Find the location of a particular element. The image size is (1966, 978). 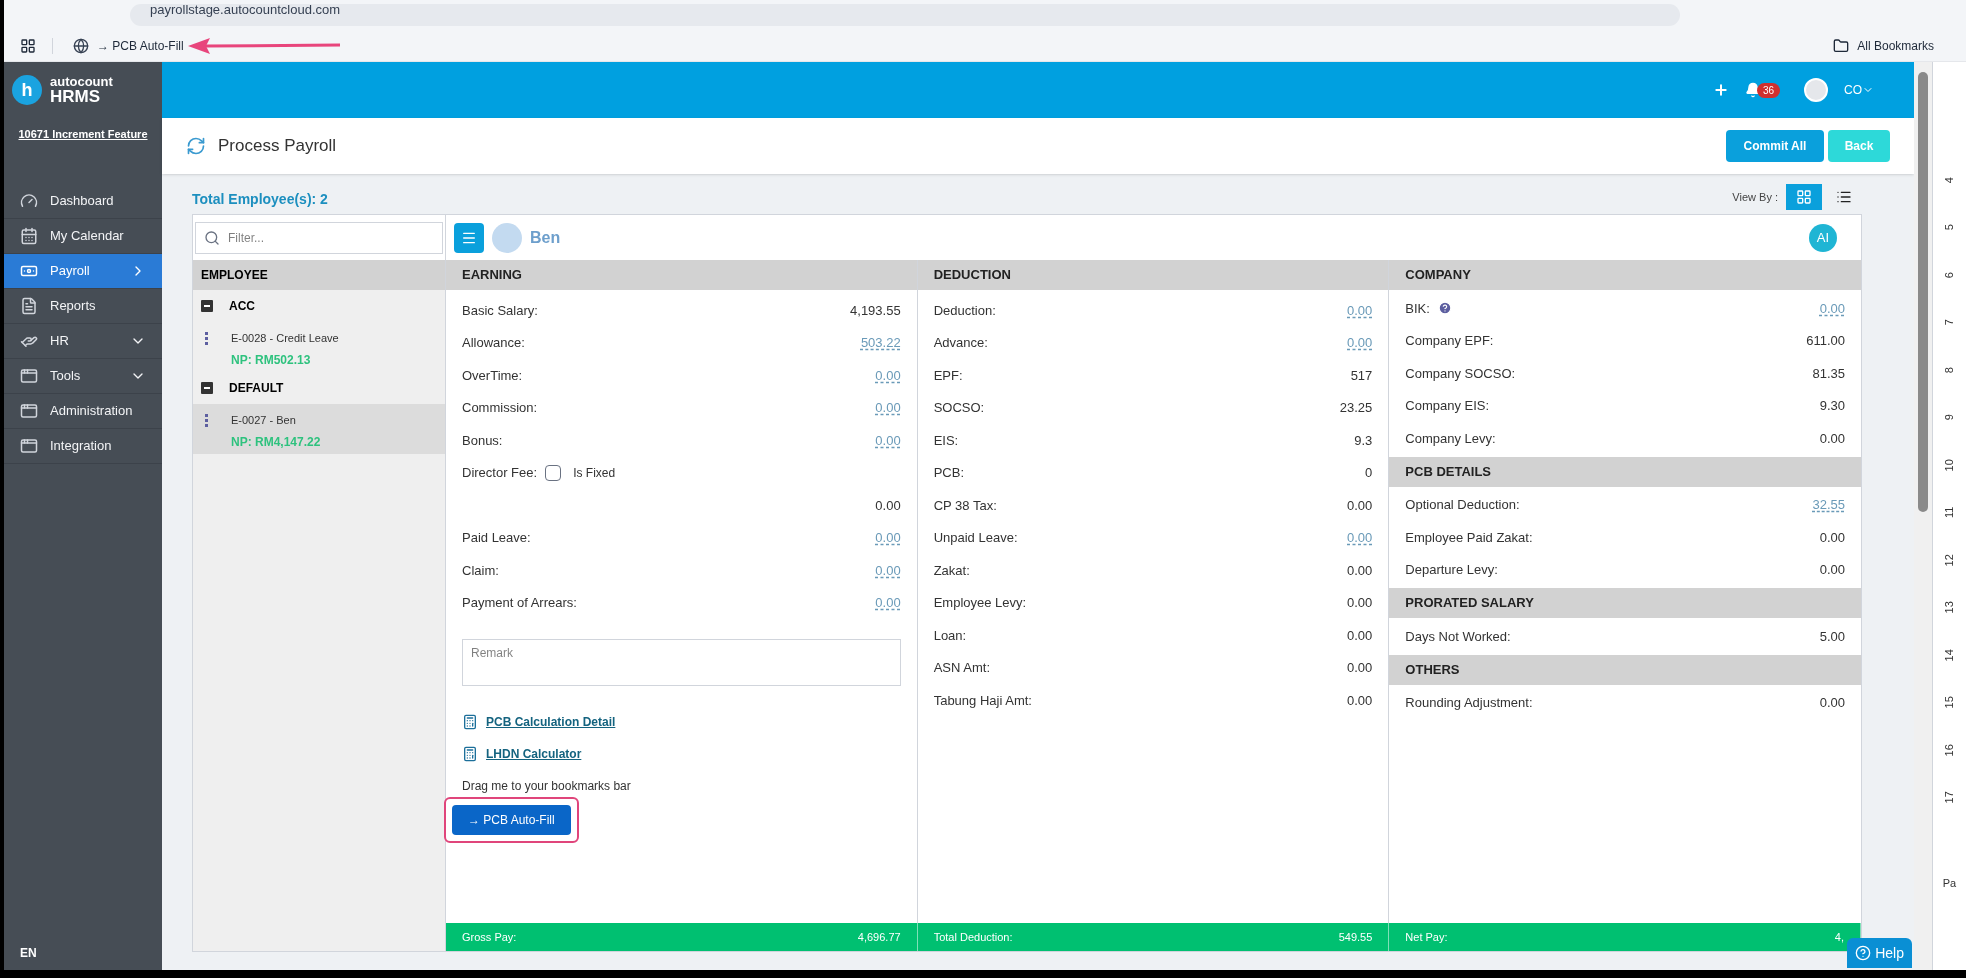

field-value: 517 is located at coordinates (1361, 375).